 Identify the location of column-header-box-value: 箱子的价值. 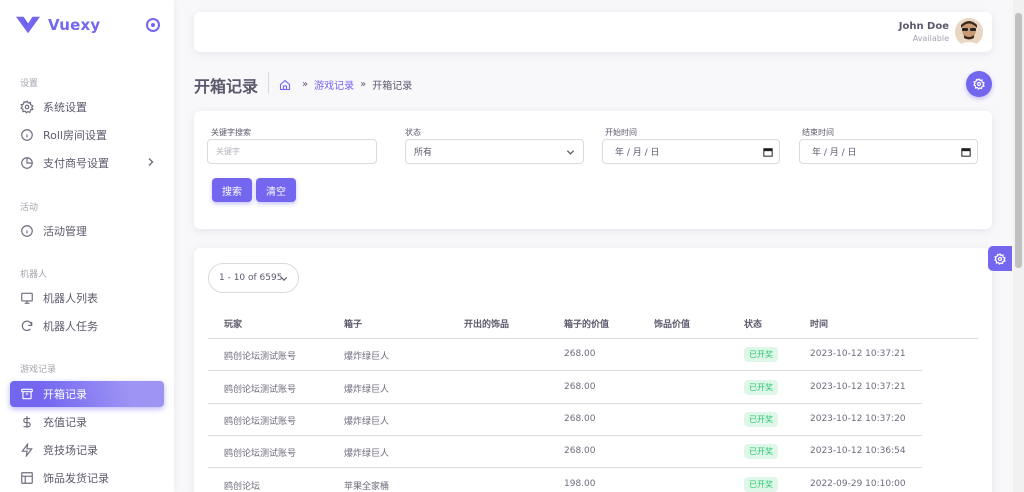
(586, 323).